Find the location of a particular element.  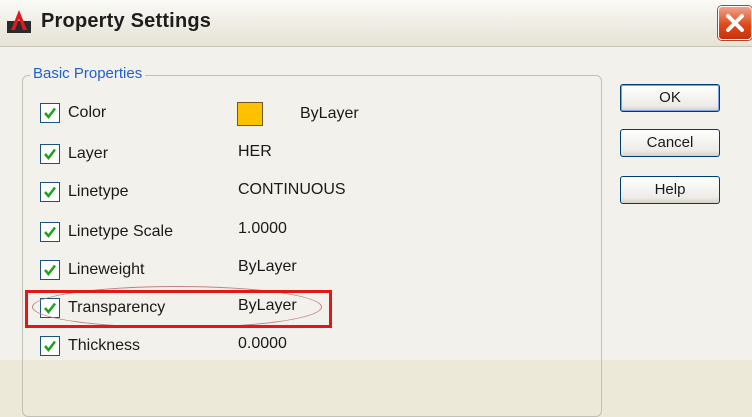

linetype-label: Linetype is located at coordinates (98, 191).